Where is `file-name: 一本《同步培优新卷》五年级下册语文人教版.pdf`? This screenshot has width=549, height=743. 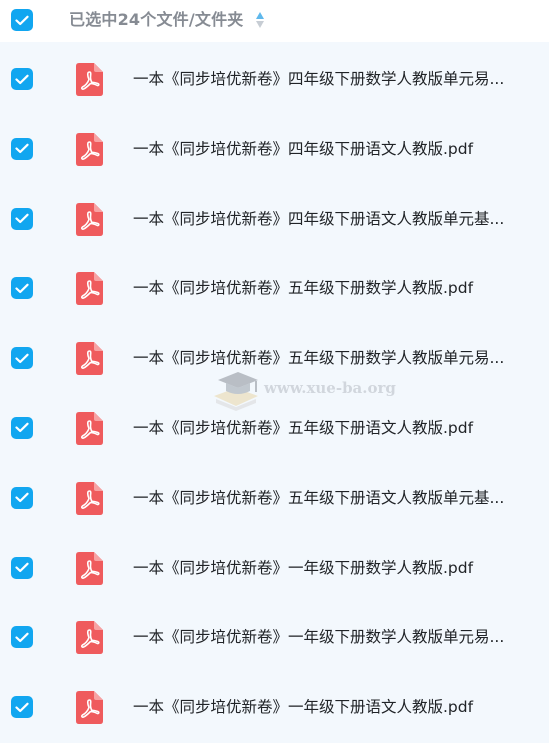 file-name: 一本《同步培优新卷》五年级下册语文人教版.pdf is located at coordinates (303, 427).